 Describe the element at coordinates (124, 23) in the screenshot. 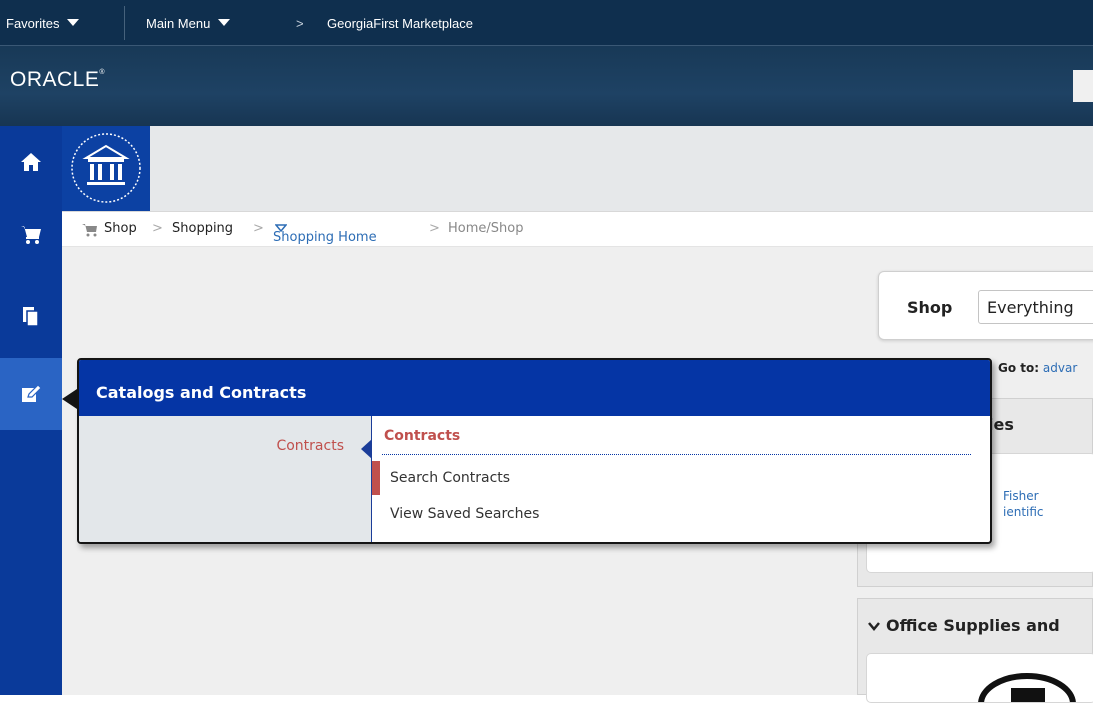

I see `menu-divider` at that location.